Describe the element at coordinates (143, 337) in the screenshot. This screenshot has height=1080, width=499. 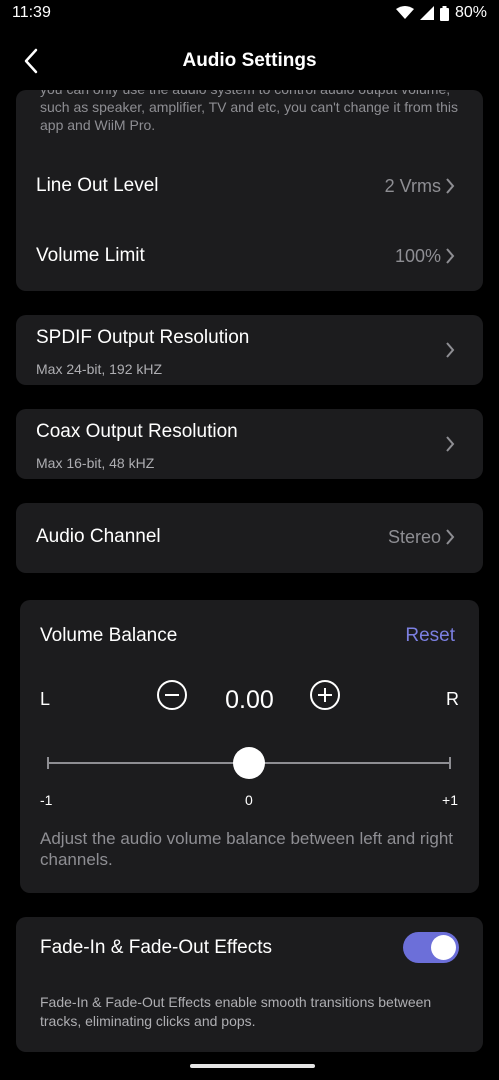
I see `spdif-output-label: SPDIF Output Resolution` at that location.